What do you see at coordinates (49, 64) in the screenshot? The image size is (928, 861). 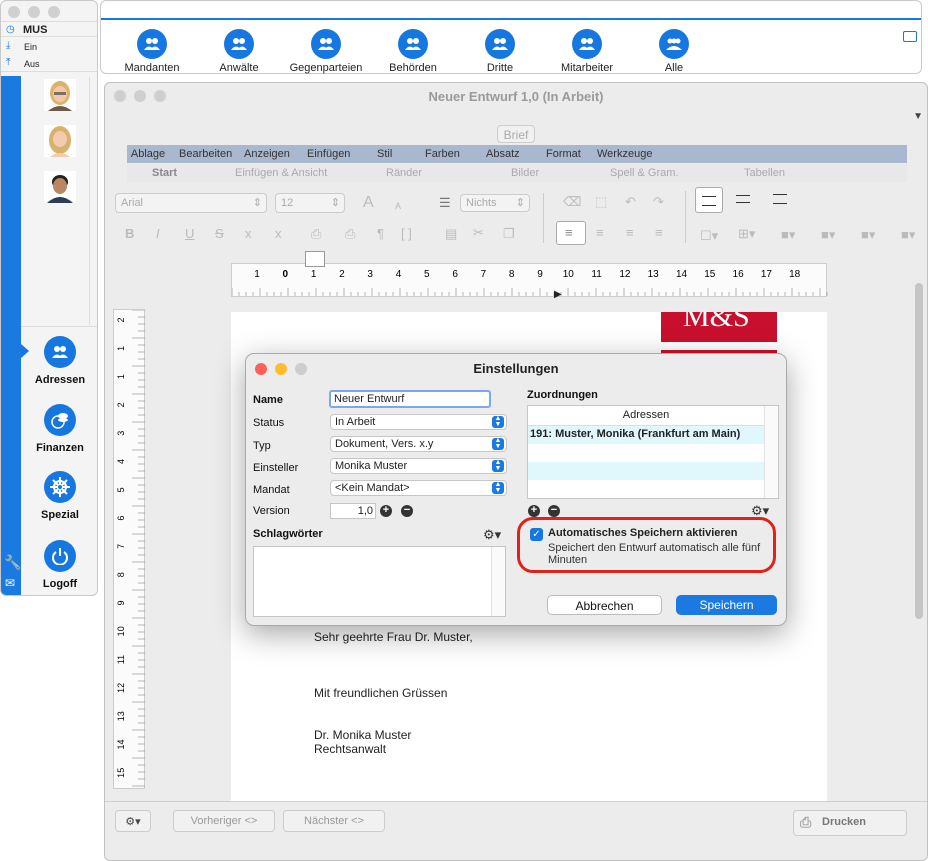 I see `check-out-row: ⤒ Aus` at bounding box center [49, 64].